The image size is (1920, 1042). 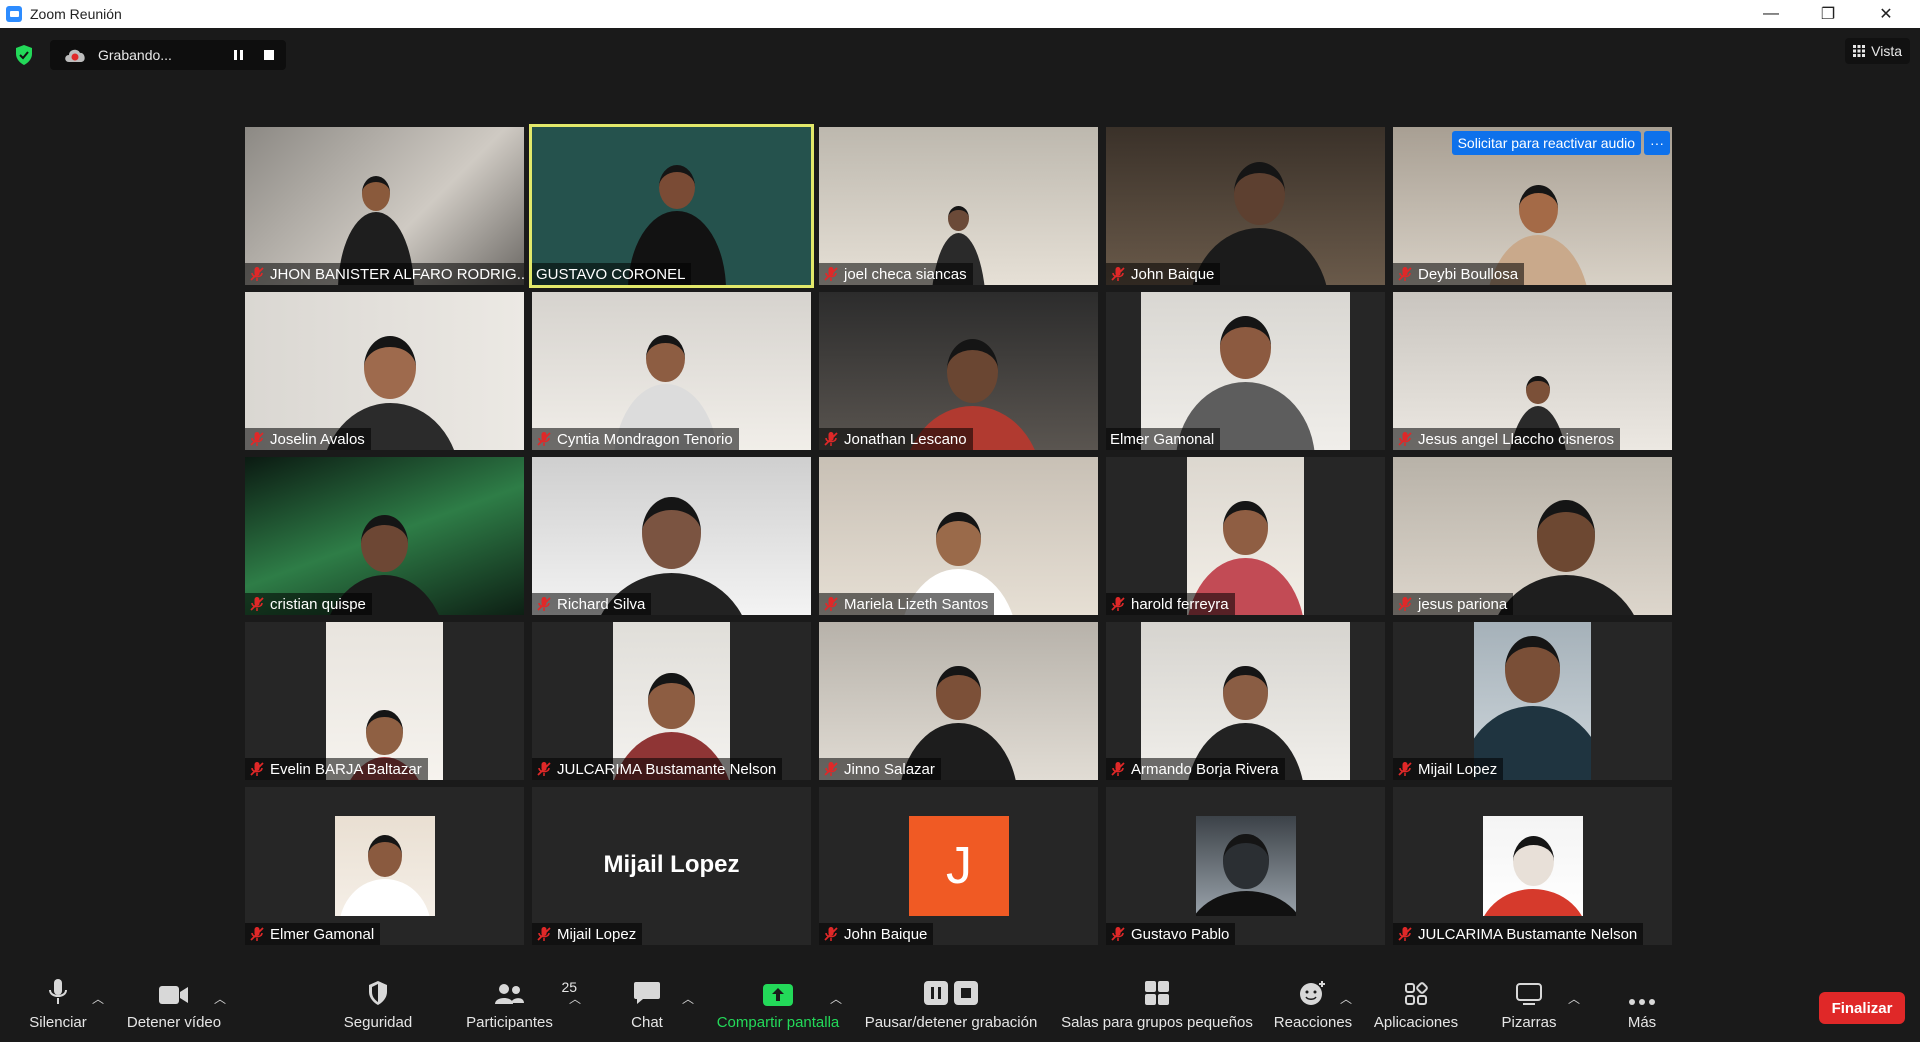 What do you see at coordinates (905, 439) in the screenshot?
I see `participant-name: Jonathan Lescano` at bounding box center [905, 439].